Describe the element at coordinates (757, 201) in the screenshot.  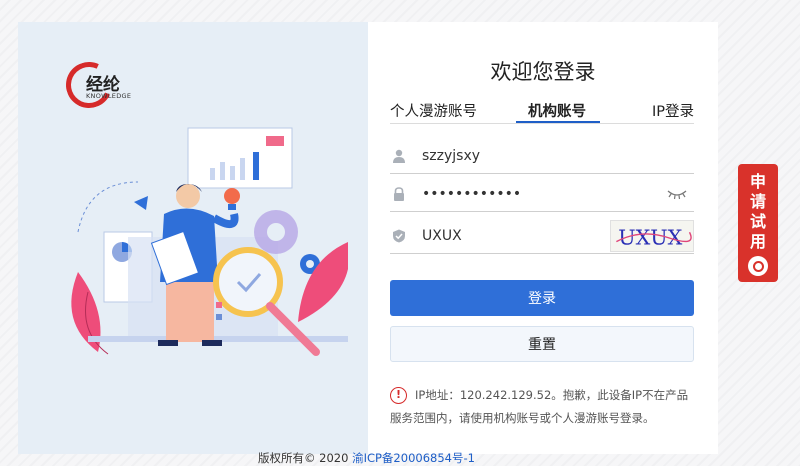
I see `trial-char: 请` at that location.